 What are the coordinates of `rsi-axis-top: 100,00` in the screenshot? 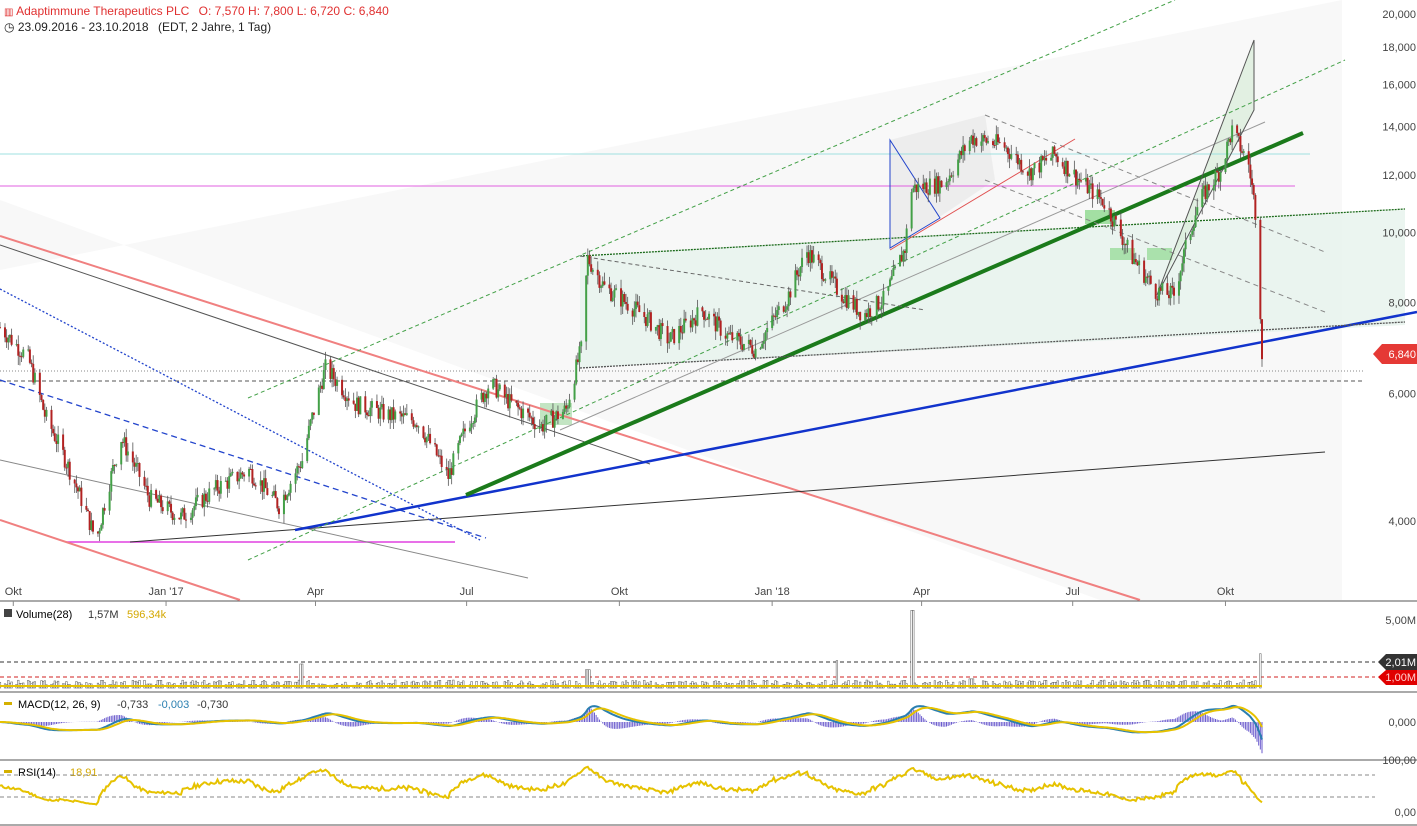 It's located at (1399, 761).